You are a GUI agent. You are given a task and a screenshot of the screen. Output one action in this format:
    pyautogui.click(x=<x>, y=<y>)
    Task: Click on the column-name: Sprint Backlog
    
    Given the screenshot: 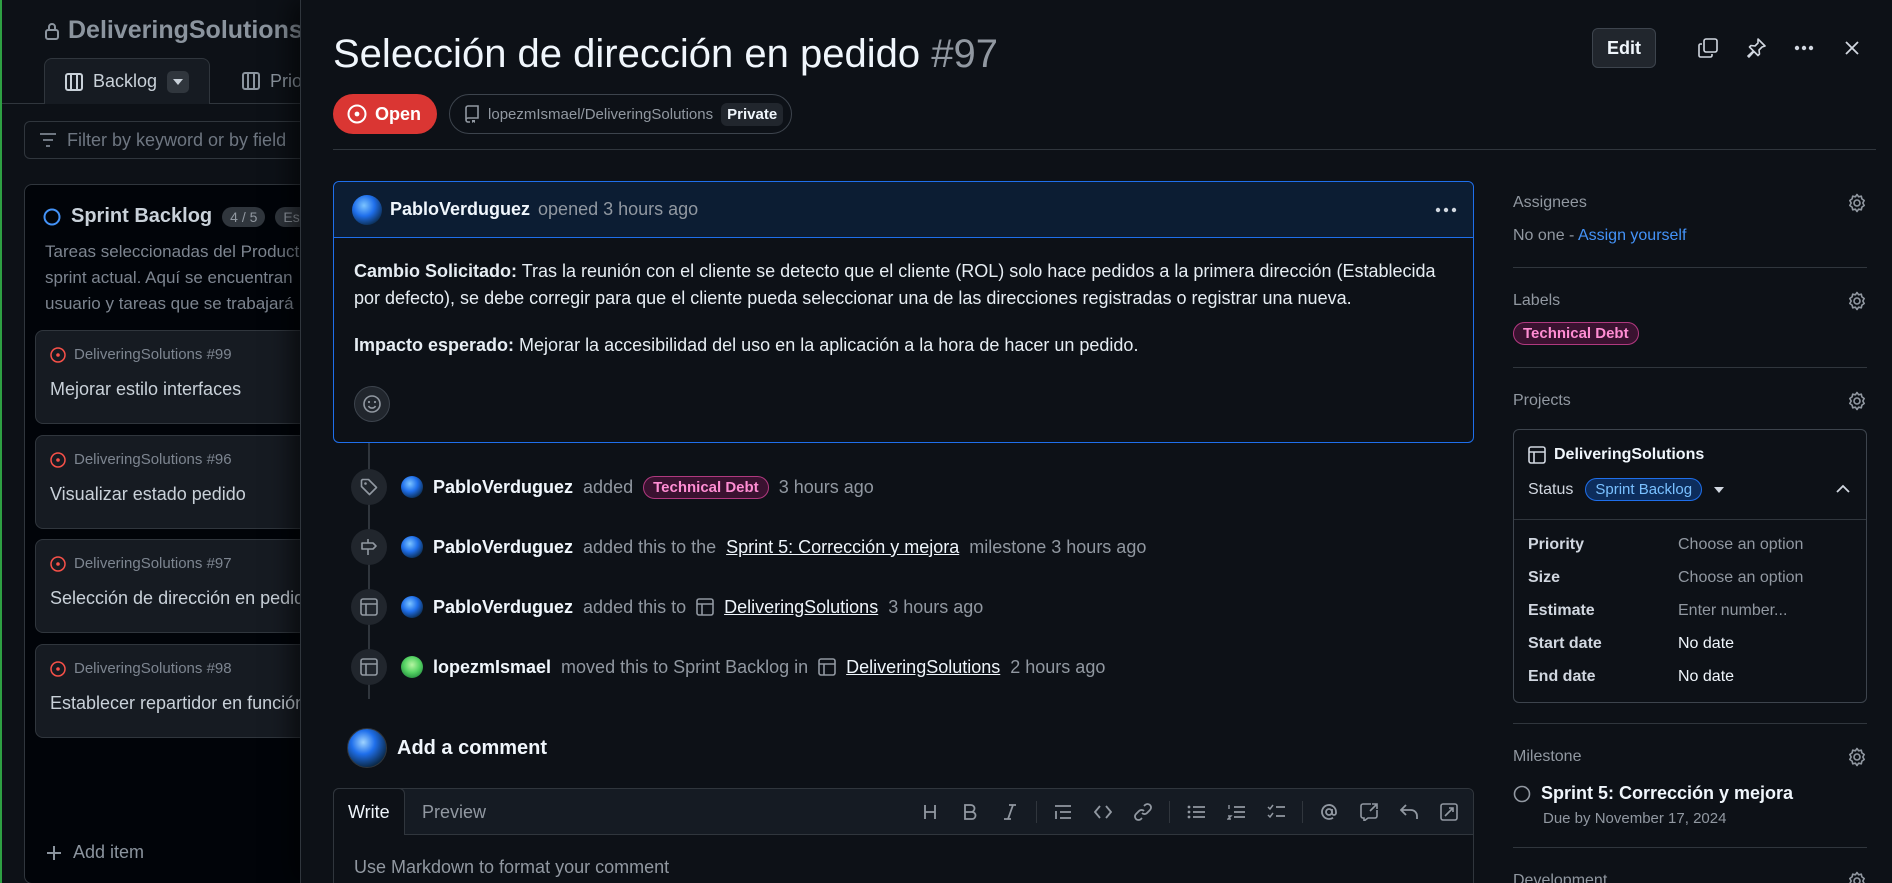 What is the action you would take?
    pyautogui.click(x=142, y=216)
    